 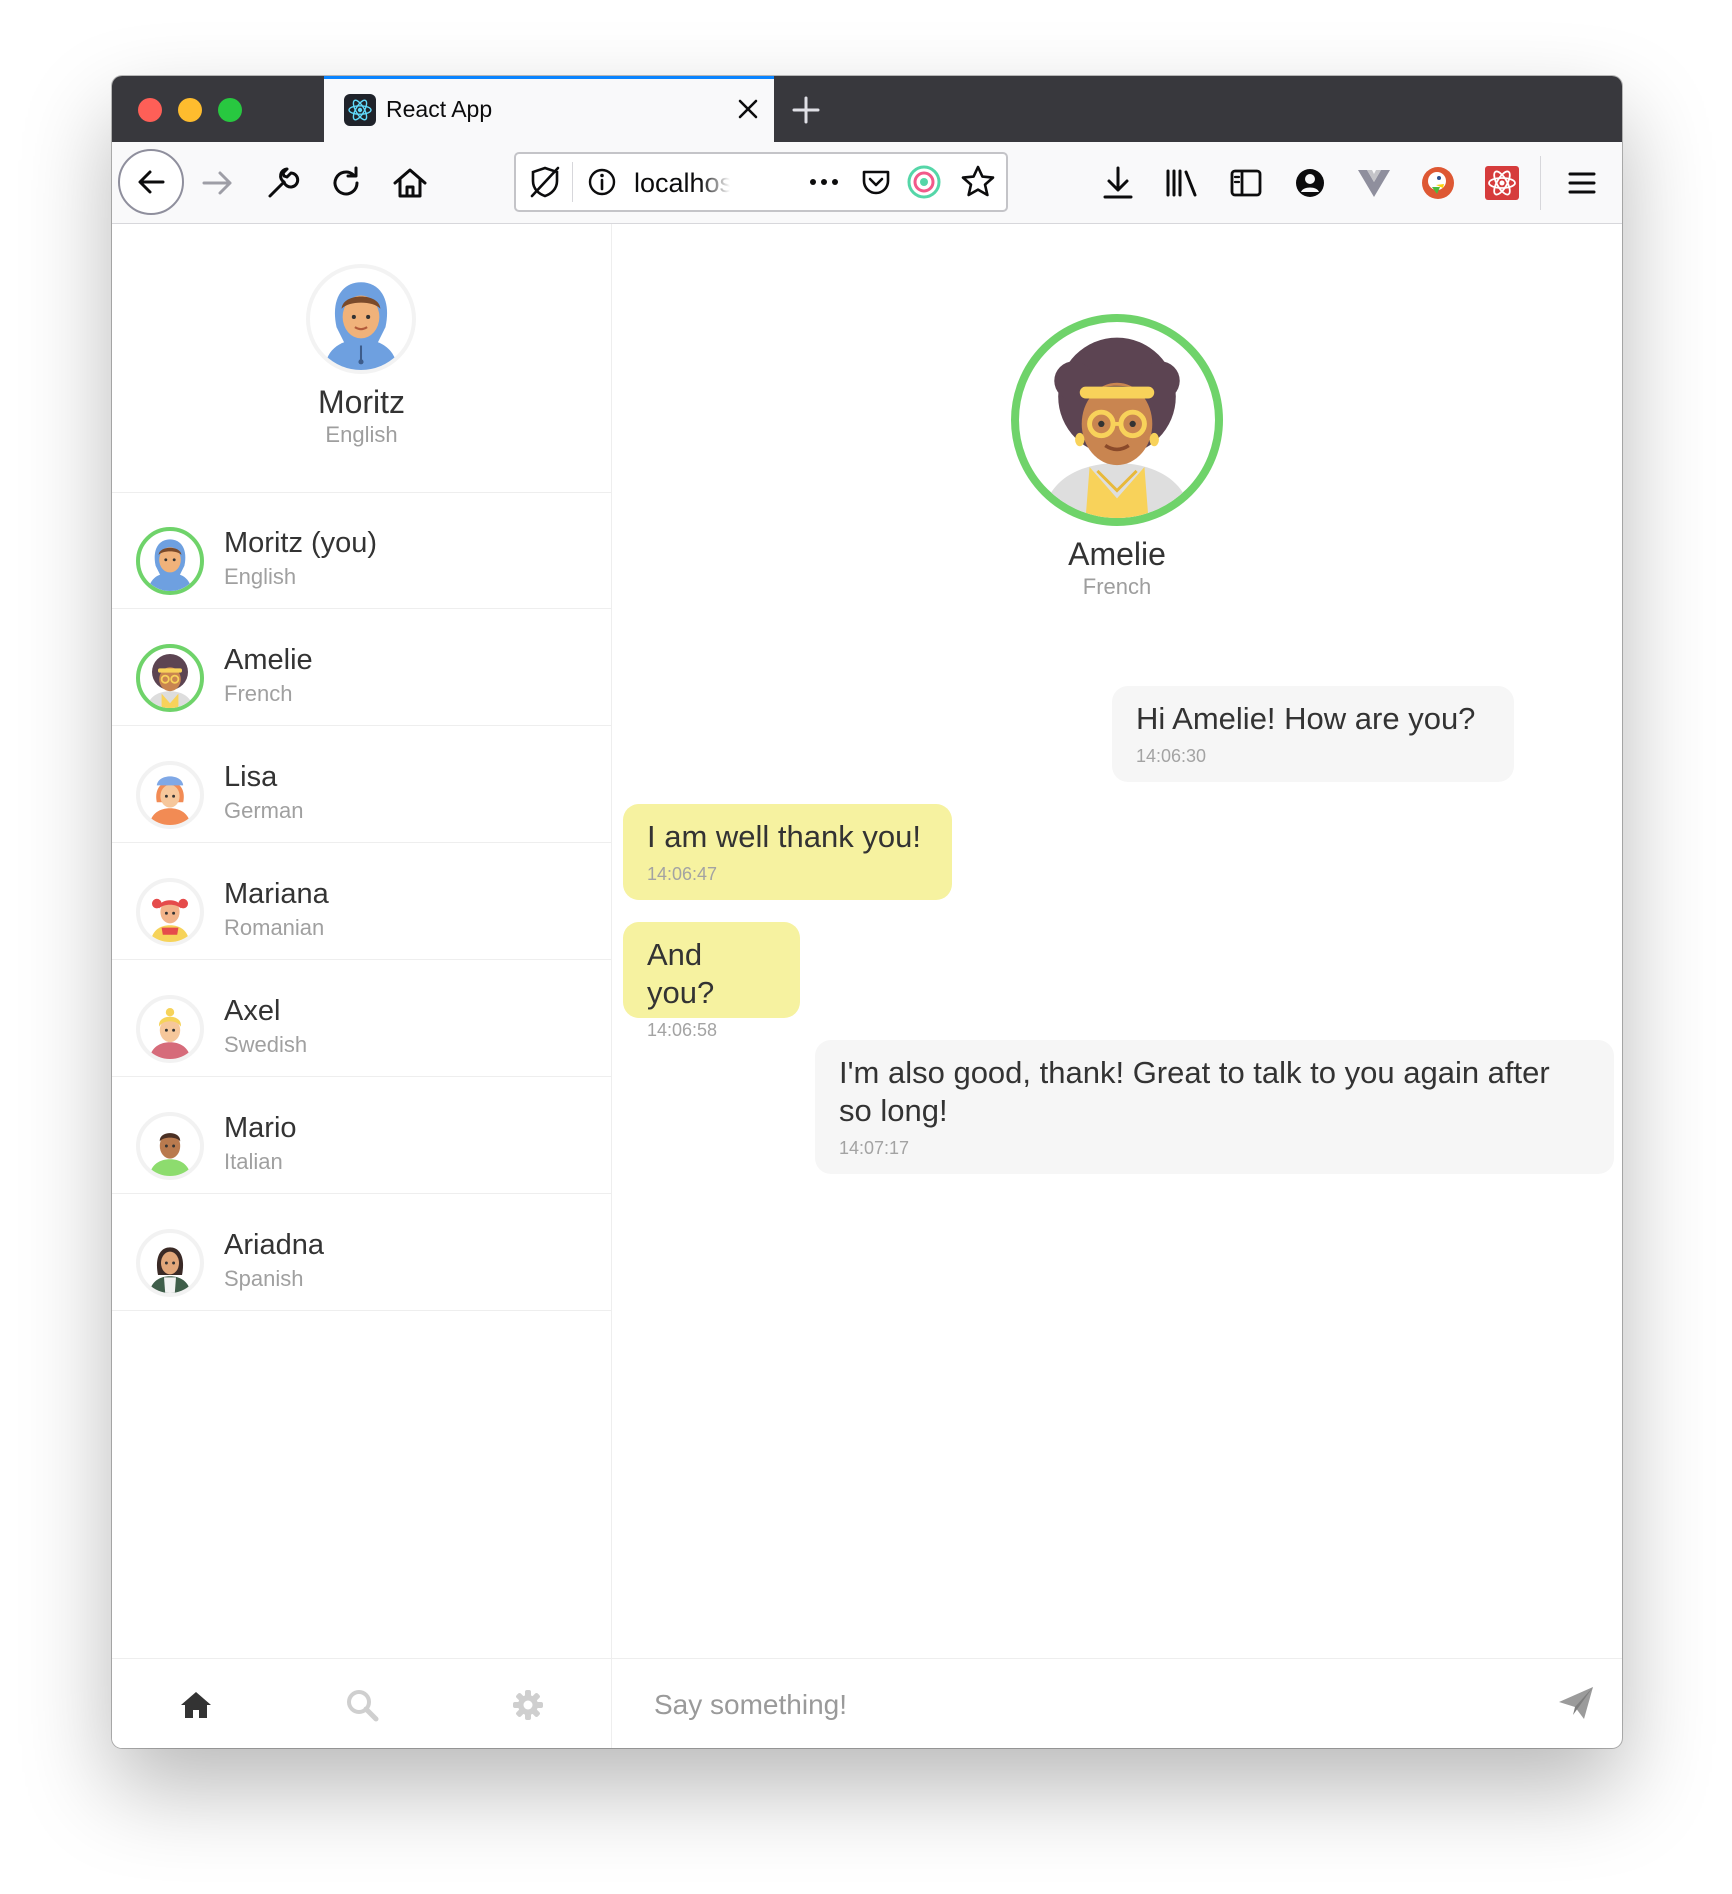 What do you see at coordinates (1374, 183) in the screenshot?
I see `vue-devtools-icon` at bounding box center [1374, 183].